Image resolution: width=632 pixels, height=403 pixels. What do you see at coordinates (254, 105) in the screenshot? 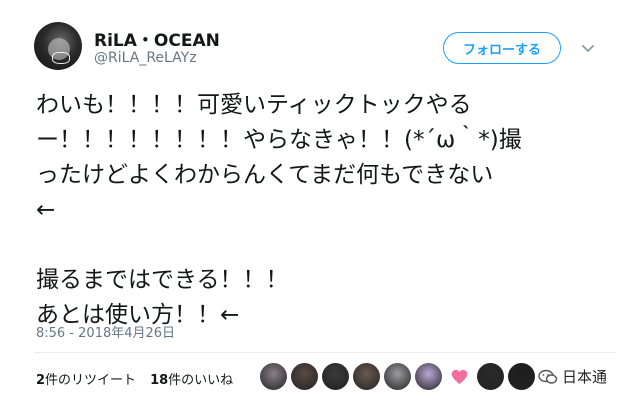
I see `tweet-line: わいも！！！！可愛いティックトックやる` at bounding box center [254, 105].